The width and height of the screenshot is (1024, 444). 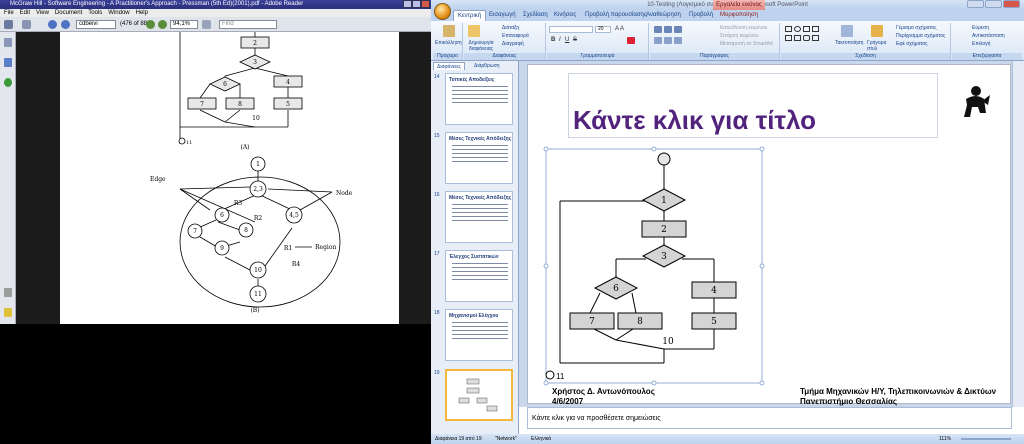 What do you see at coordinates (739, 36) in the screenshot?
I see `align-text-button: Στοίχιση κειμένου` at bounding box center [739, 36].